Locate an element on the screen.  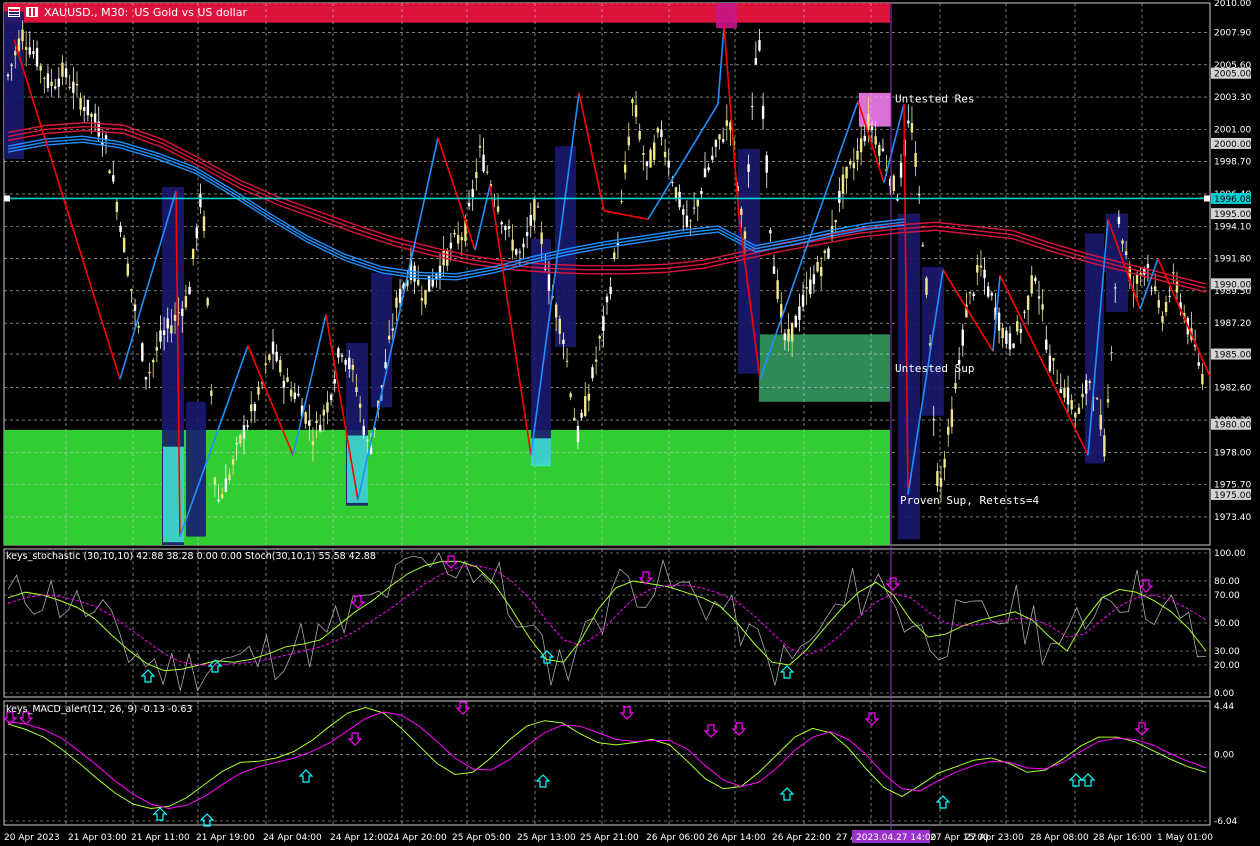
symbol-description: US Gold vs US dollar is located at coordinates (190, 12).